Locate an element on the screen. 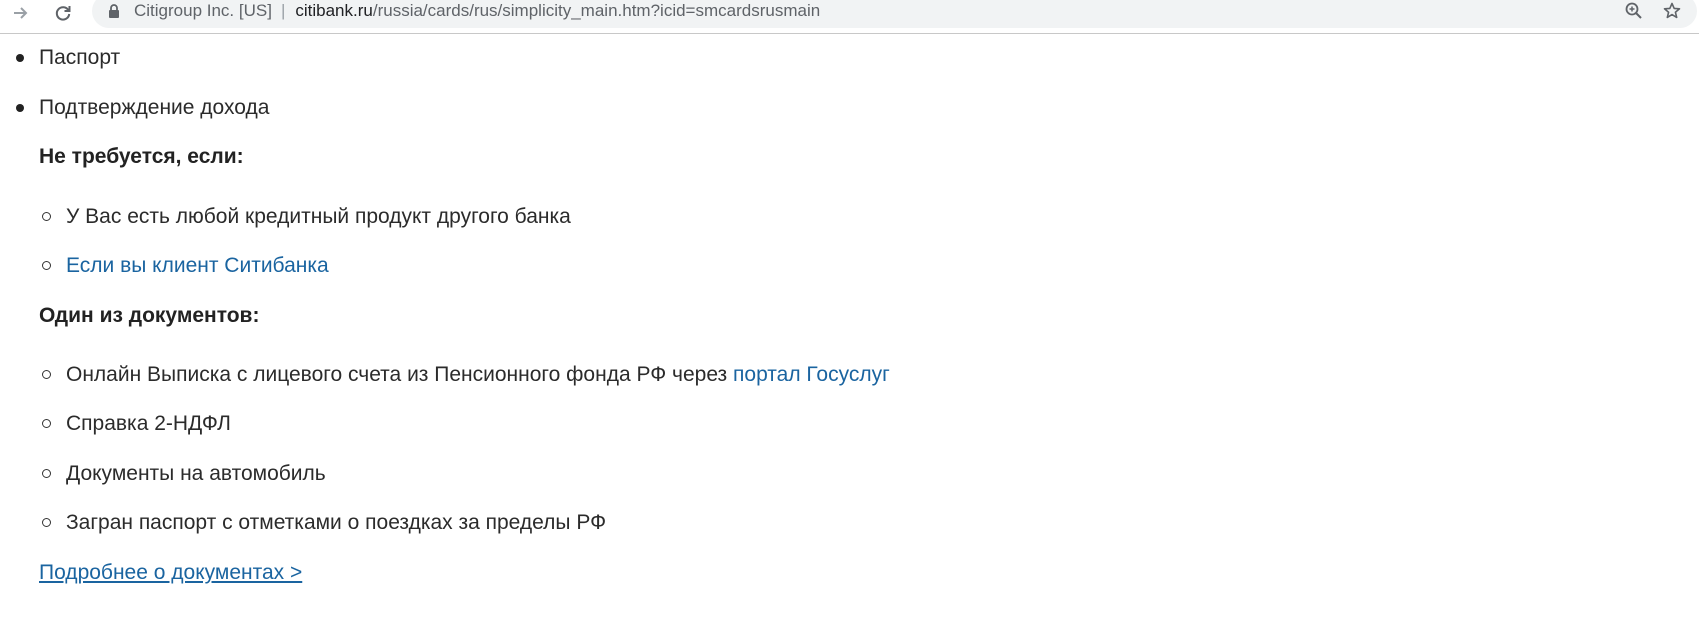 The image size is (1699, 643). item-2ndfl: Справка 2-НДФЛ is located at coordinates (148, 423).